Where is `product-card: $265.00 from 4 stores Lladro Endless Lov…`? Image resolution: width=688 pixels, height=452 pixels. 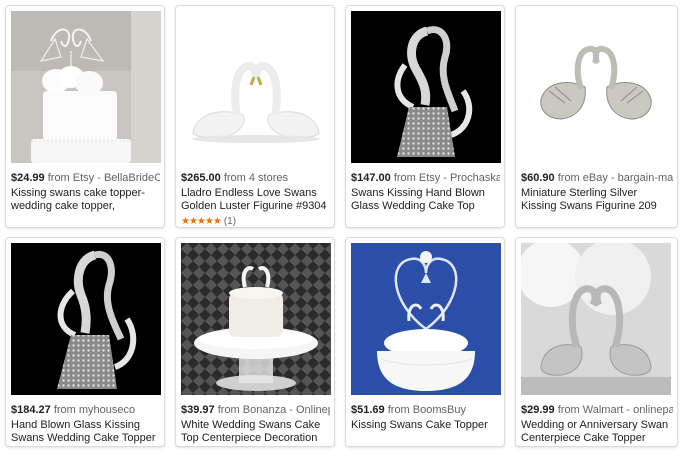 product-card: $265.00 from 4 stores Lladro Endless Lov… is located at coordinates (255, 116).